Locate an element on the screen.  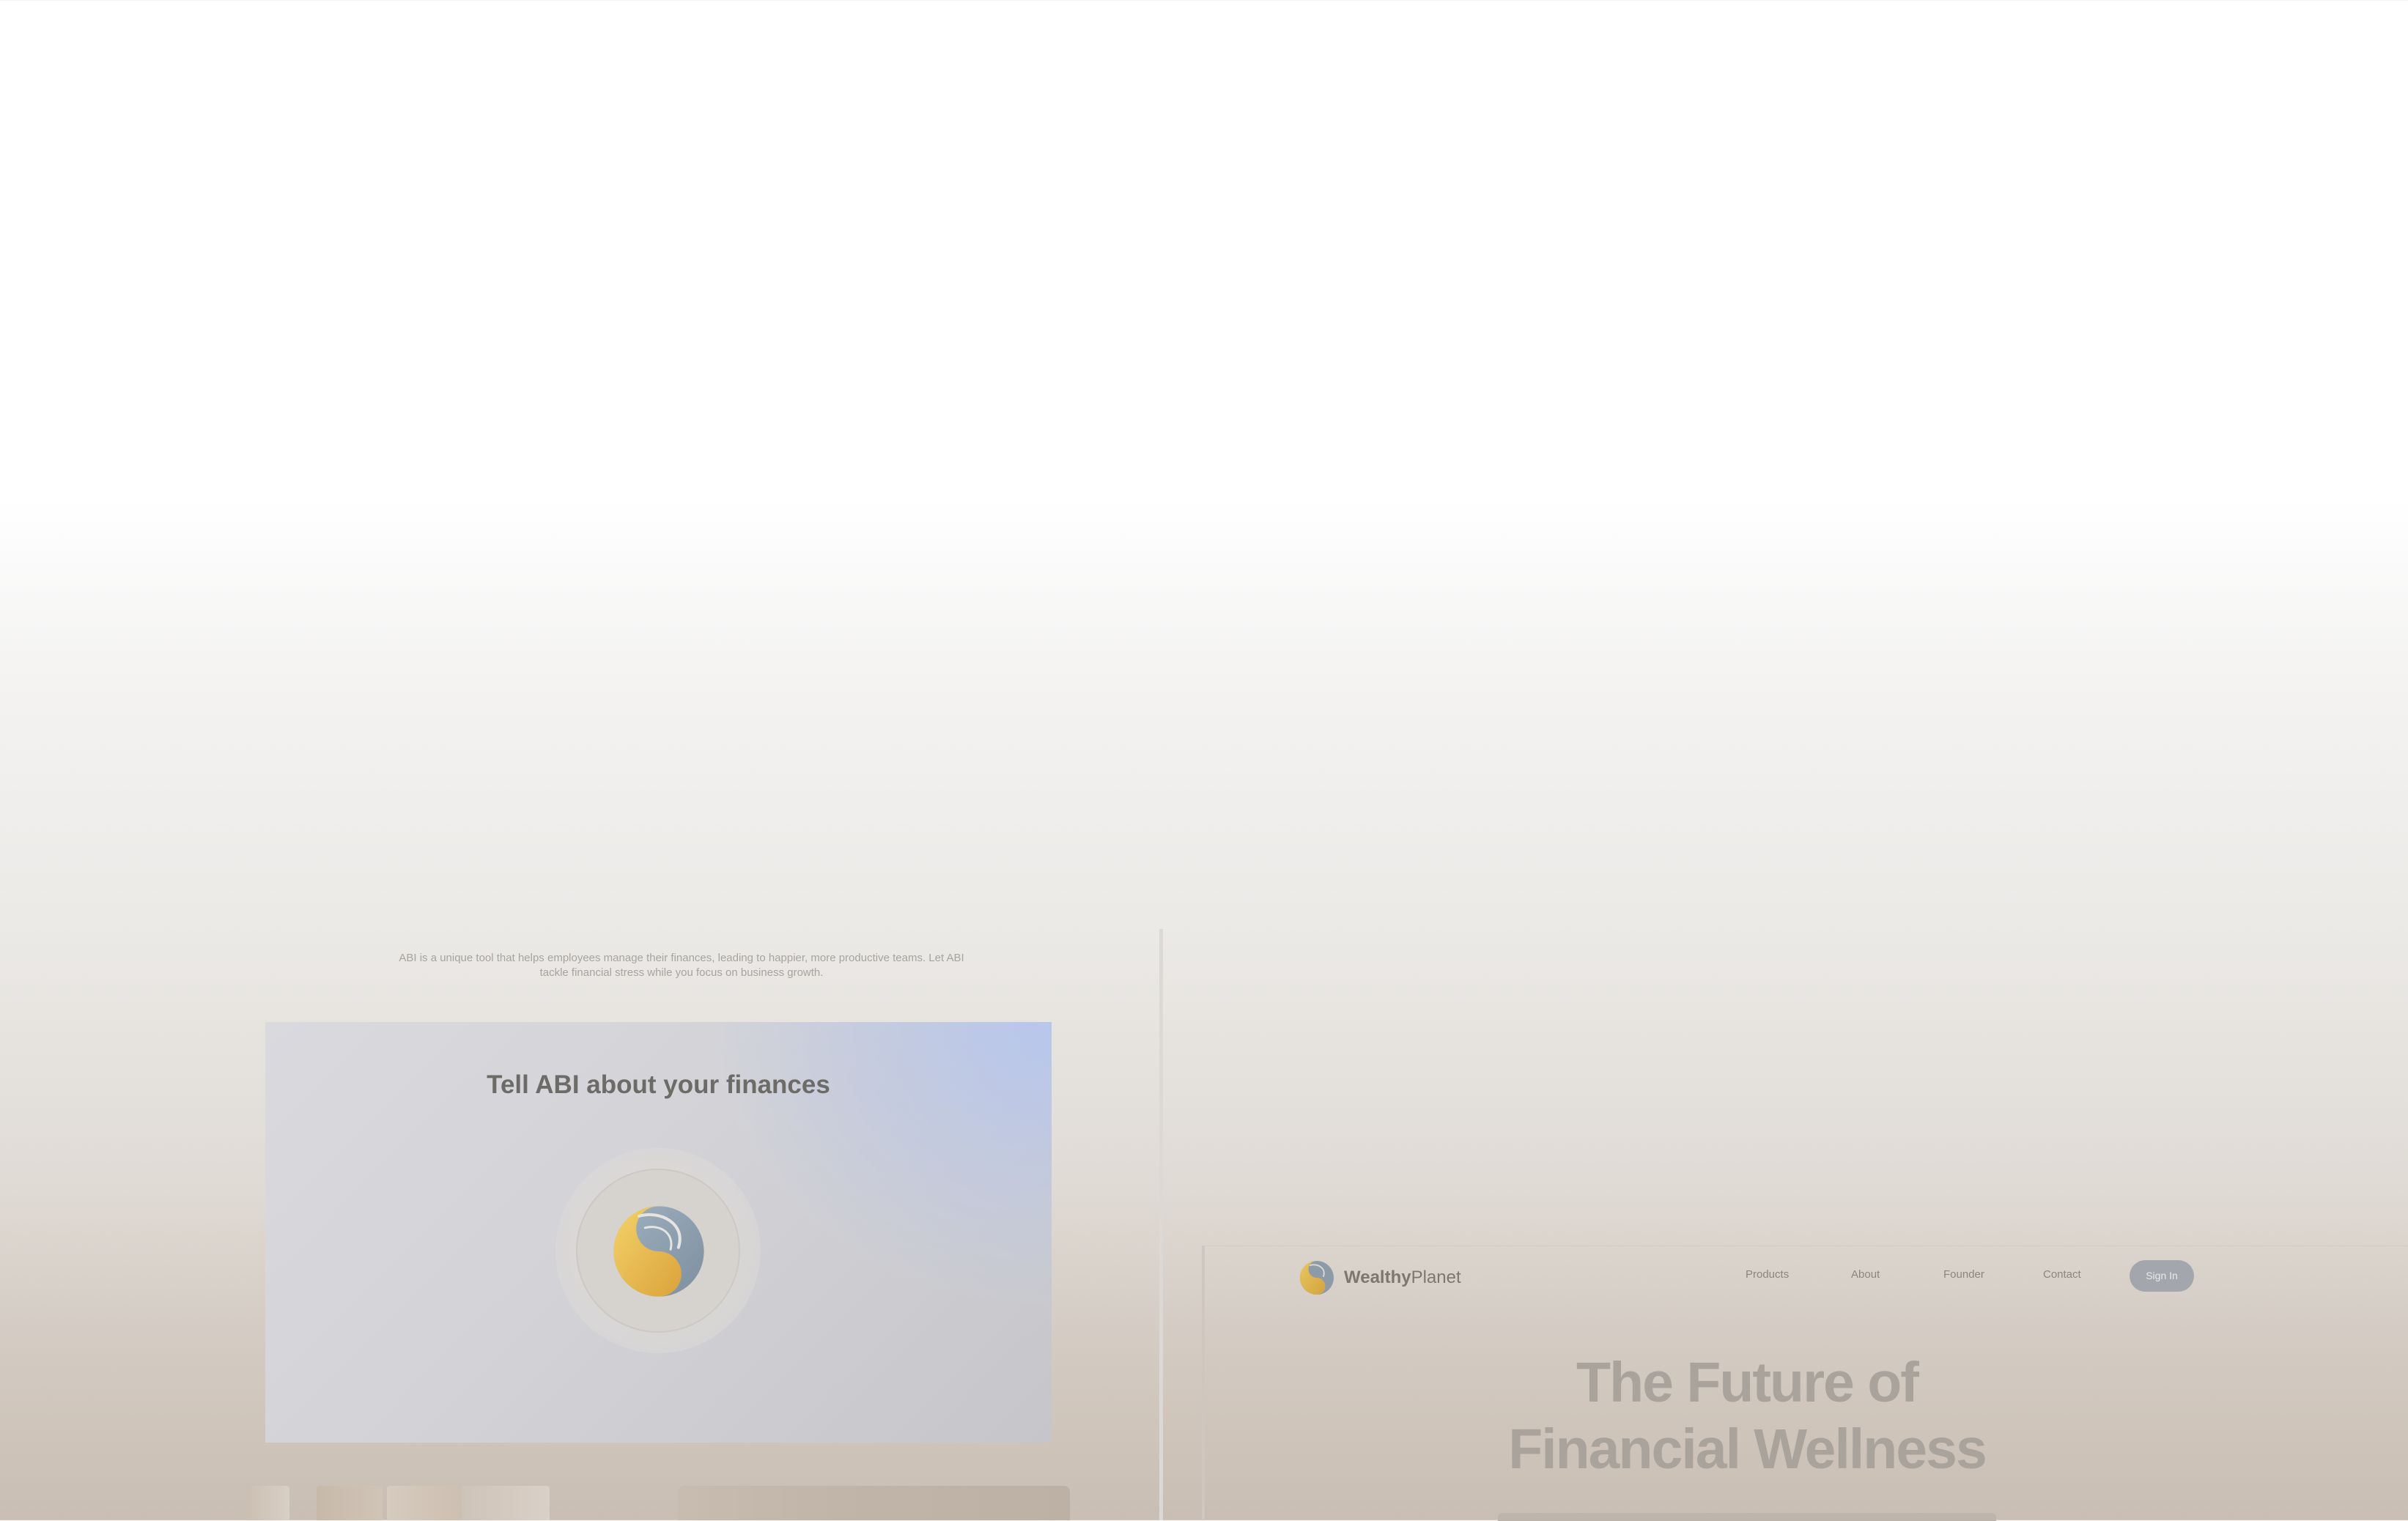
brand-name-light: Planet is located at coordinates (1436, 1277).